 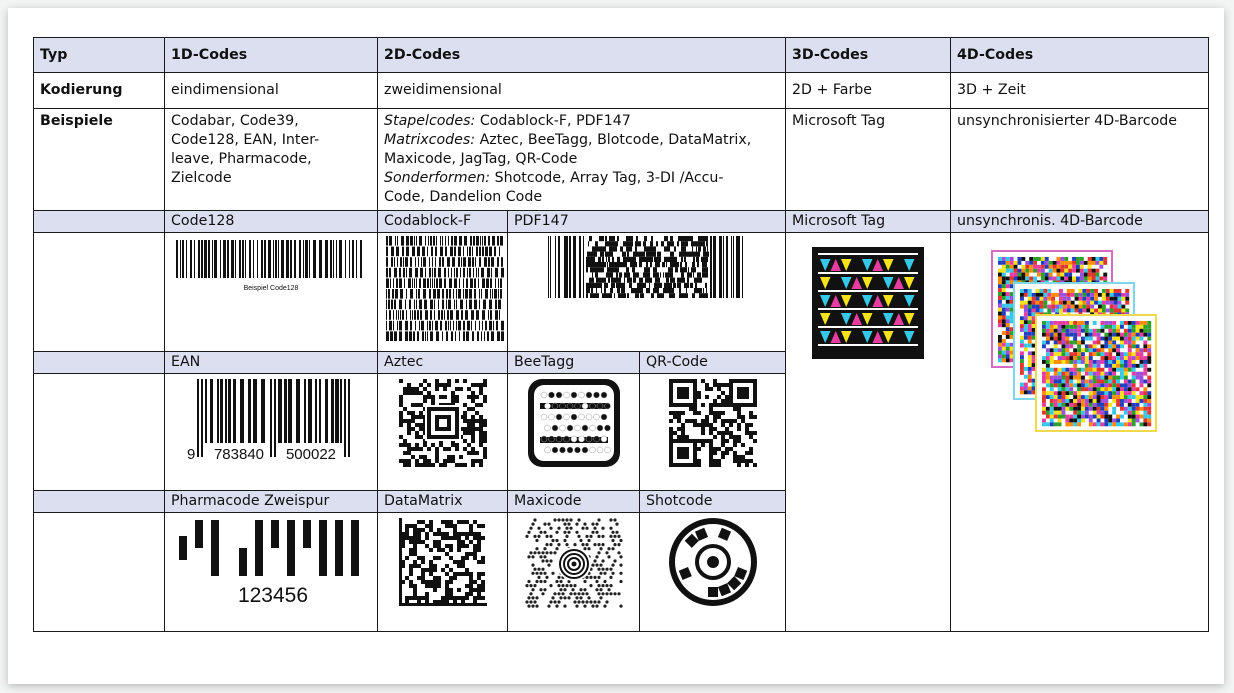 I want to click on tag-line, so click(x=868, y=345).